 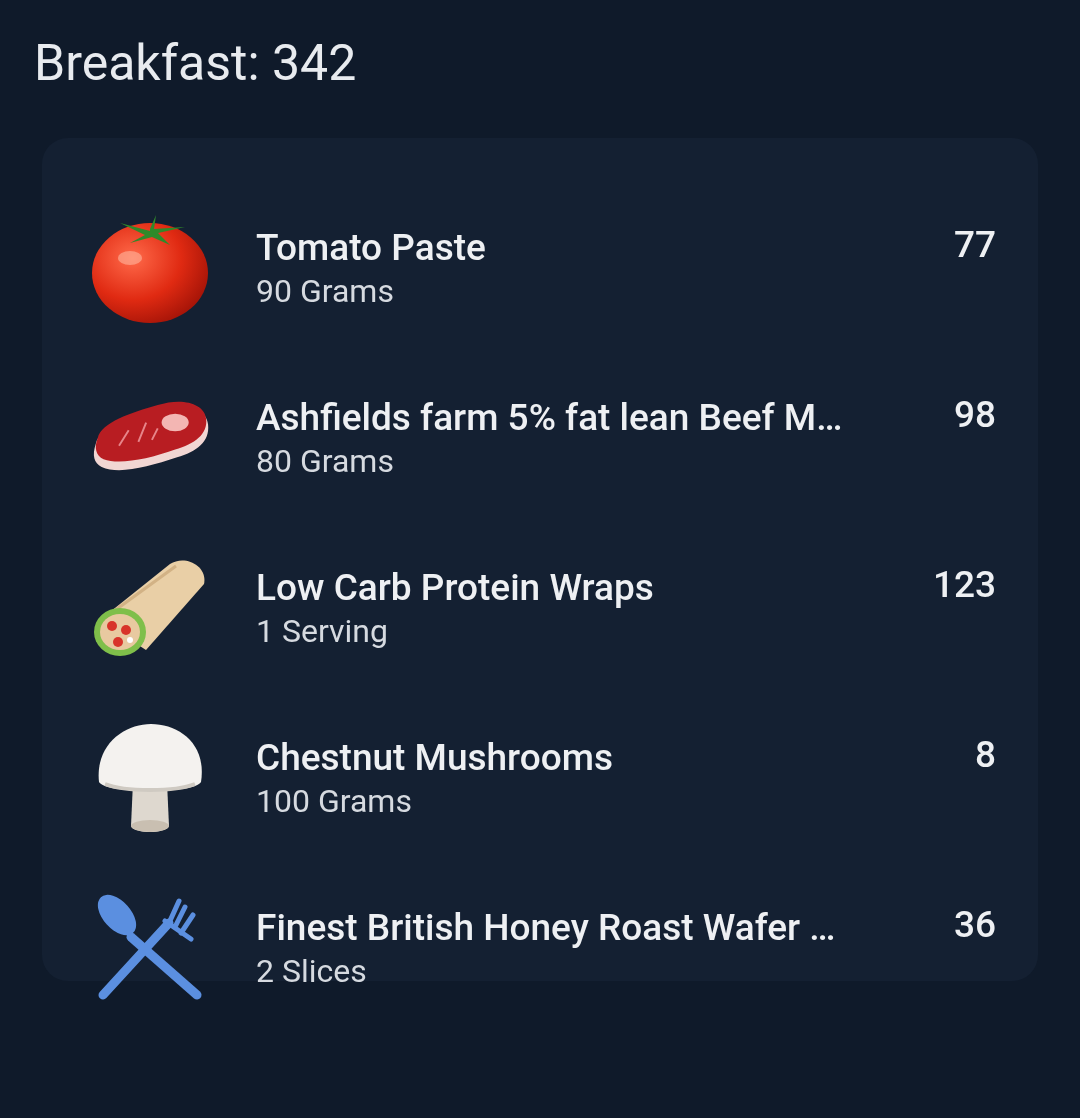 I want to click on meal-title: Breakfast: 342, so click(x=196, y=63).